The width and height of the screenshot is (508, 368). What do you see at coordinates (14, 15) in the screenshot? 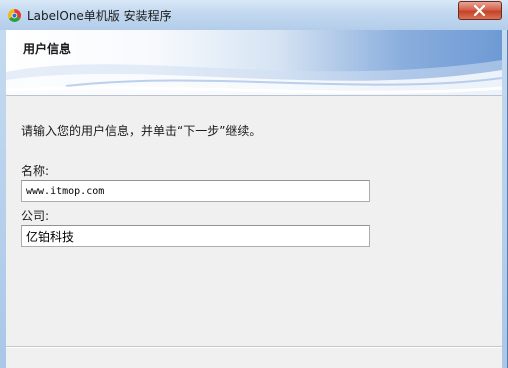
I see `labelone-app-icon` at bounding box center [14, 15].